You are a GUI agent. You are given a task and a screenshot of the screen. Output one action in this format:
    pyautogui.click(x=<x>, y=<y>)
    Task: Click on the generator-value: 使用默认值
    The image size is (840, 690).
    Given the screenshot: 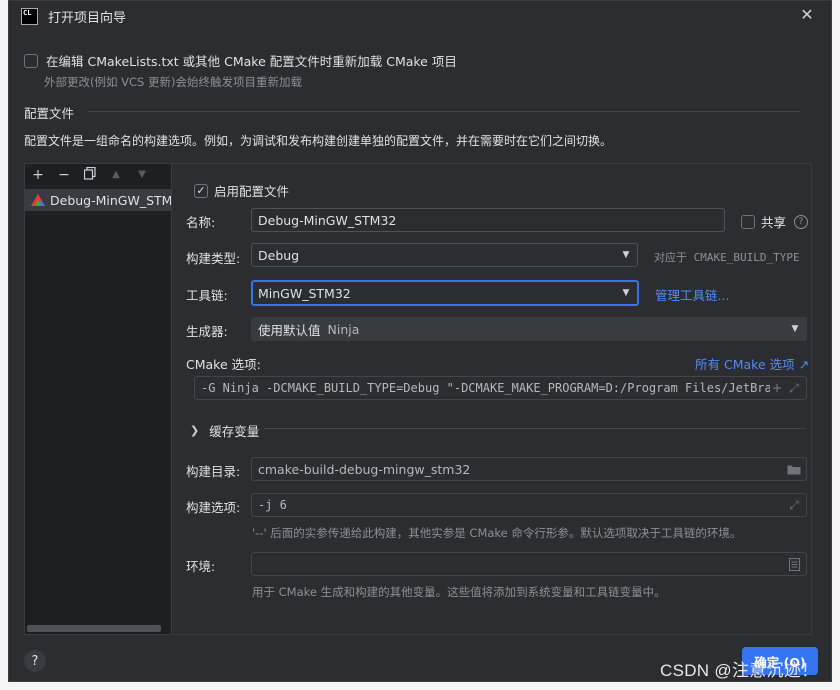 What is the action you would take?
    pyautogui.click(x=289, y=330)
    